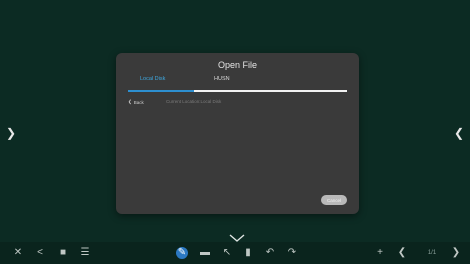 This screenshot has width=470, height=264. Describe the element at coordinates (432, 253) in the screenshot. I see `page-indicator: 1/1` at that location.